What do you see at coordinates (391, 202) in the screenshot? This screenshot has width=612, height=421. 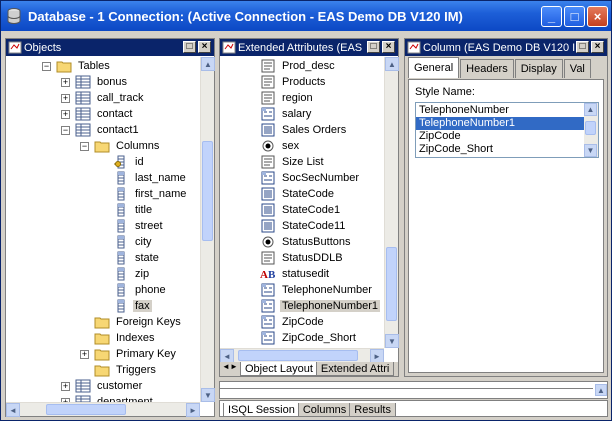 I see `ext-vertical-scrollbar: ▲ ▼` at bounding box center [391, 202].